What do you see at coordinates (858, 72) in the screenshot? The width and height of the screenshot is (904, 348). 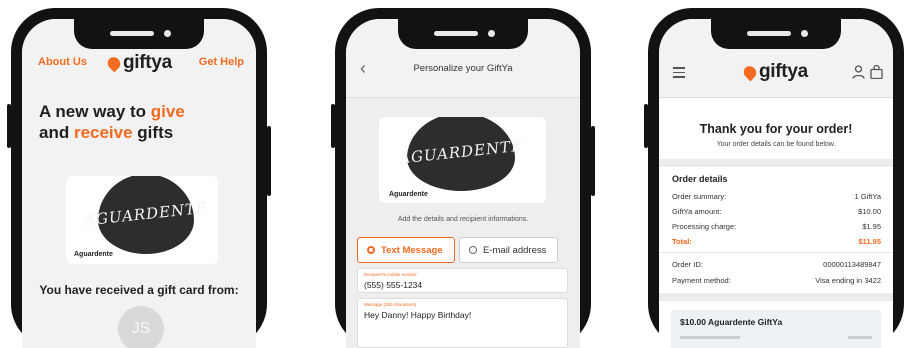 I see `user-account-icon` at bounding box center [858, 72].